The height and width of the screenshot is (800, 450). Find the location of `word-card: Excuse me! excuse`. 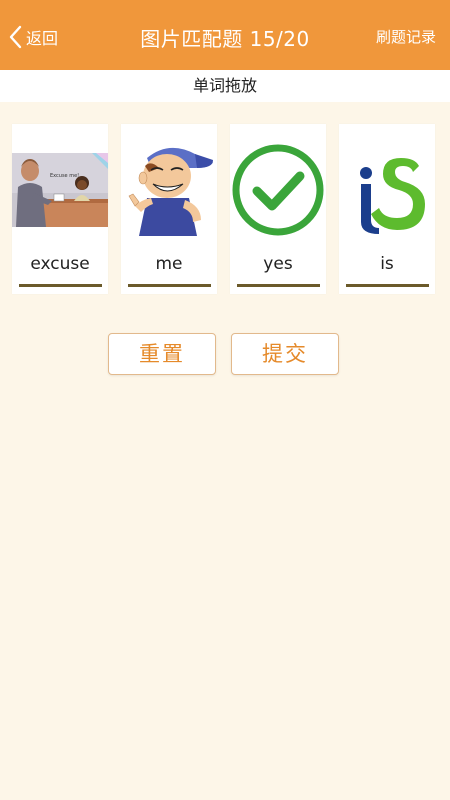

word-card: Excuse me! excuse is located at coordinates (60, 209).